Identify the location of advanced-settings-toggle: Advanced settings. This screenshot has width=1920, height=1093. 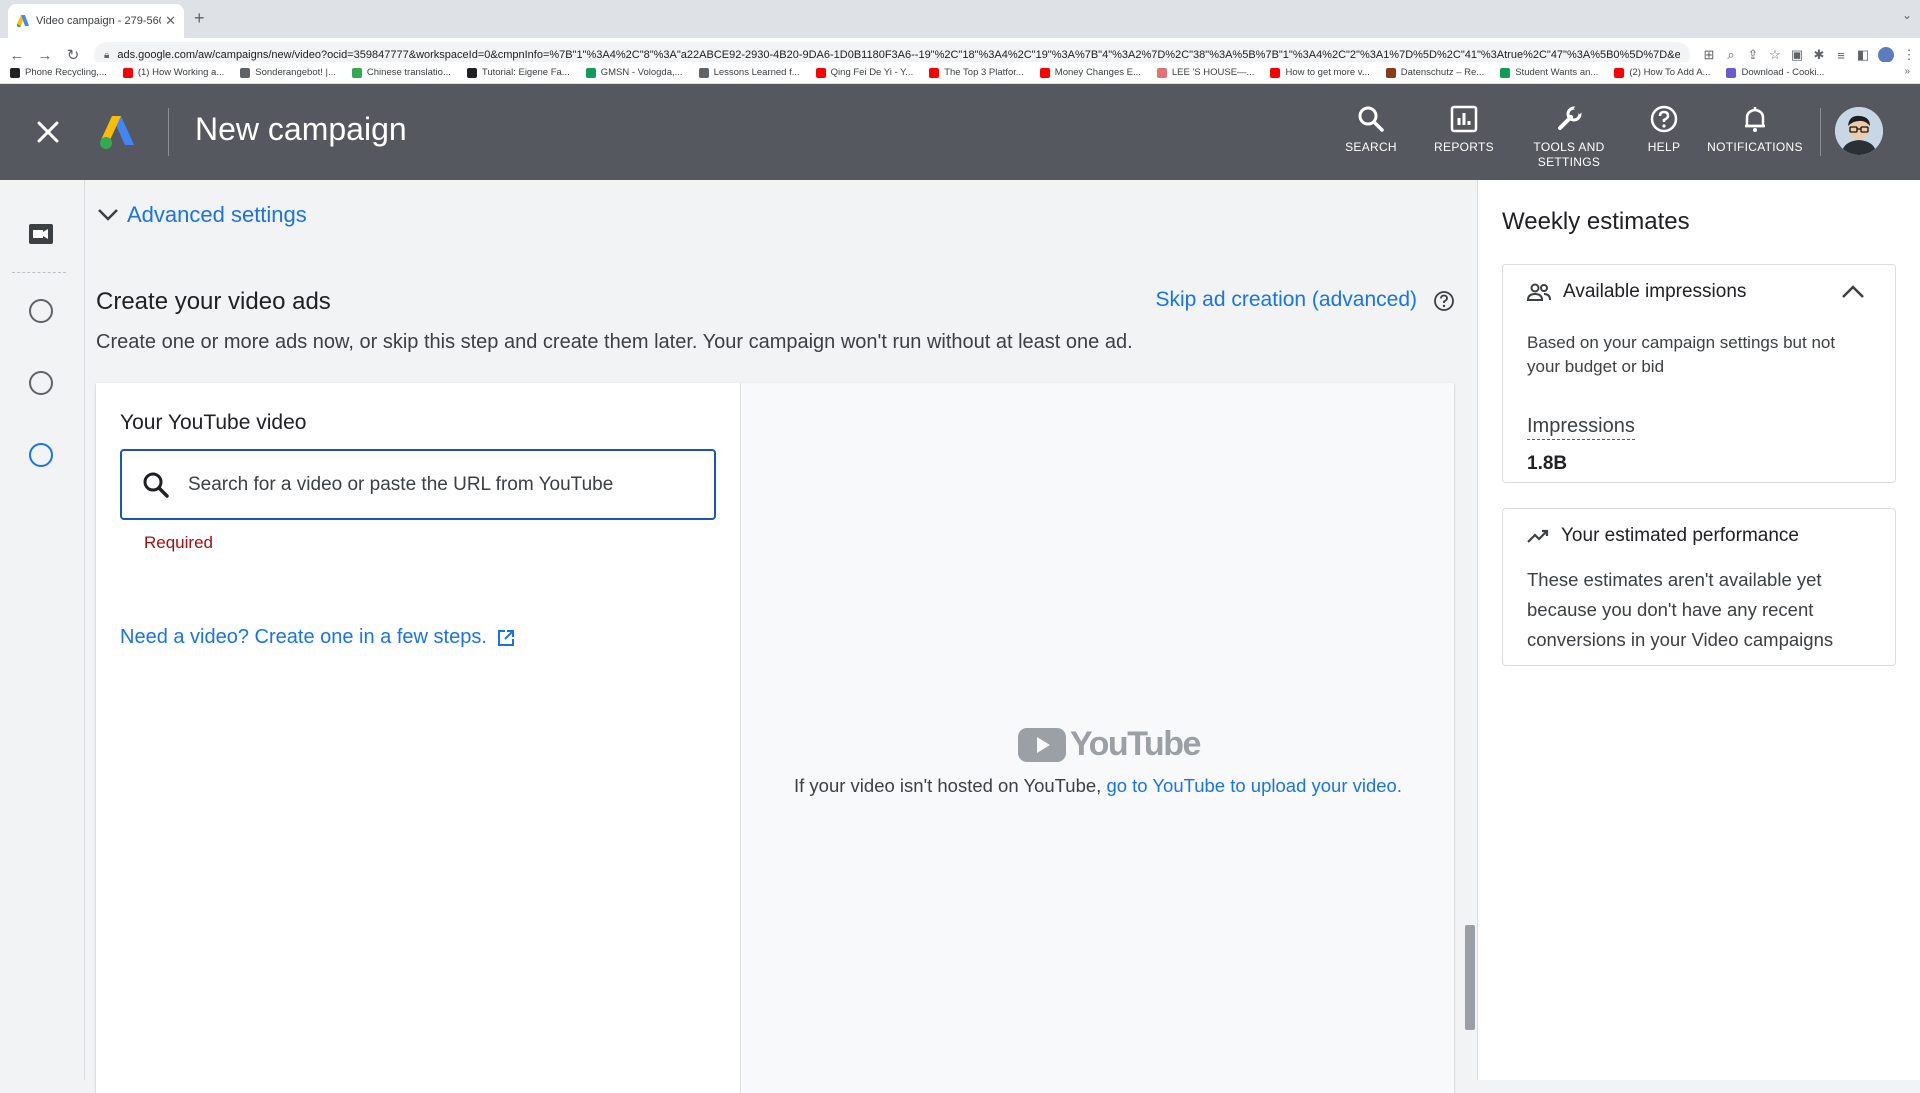
(202, 215).